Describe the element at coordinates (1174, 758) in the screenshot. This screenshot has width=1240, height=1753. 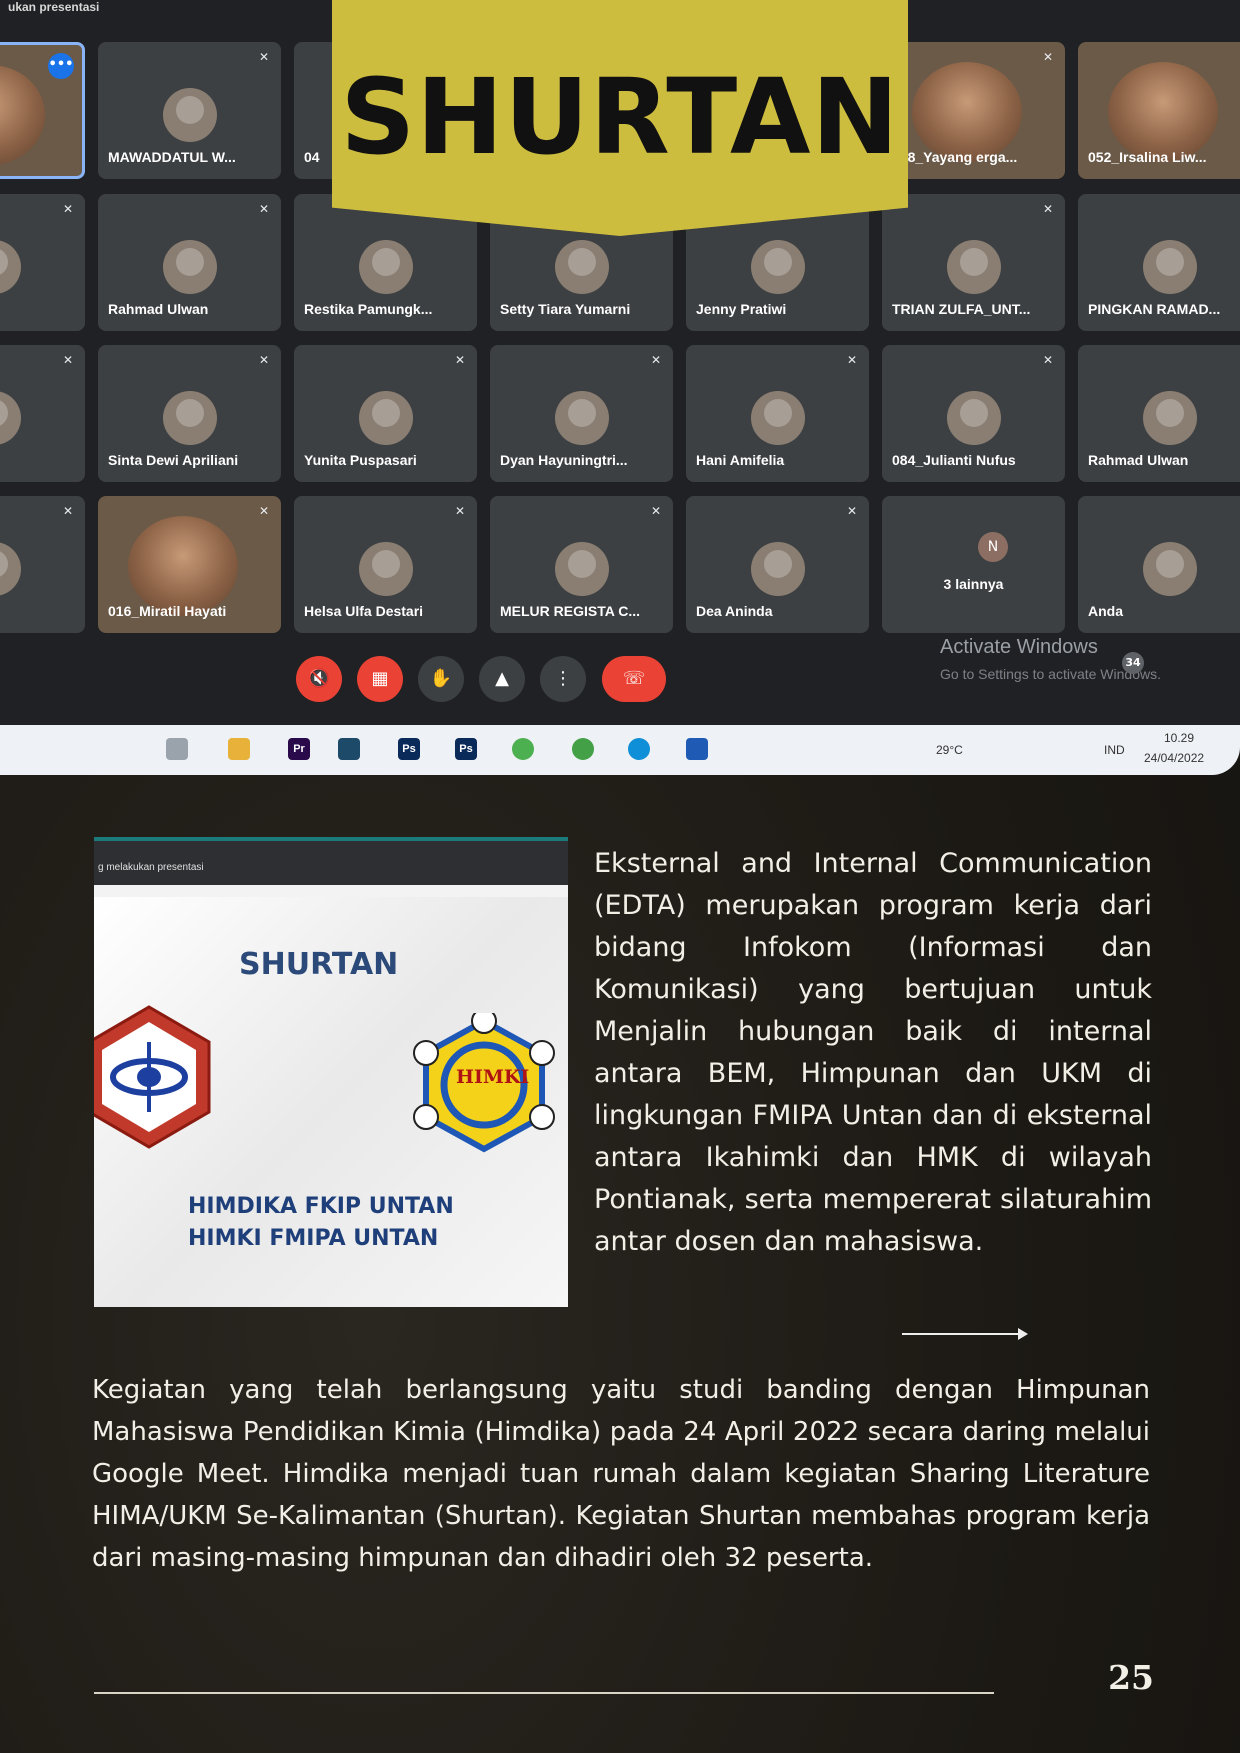
I see `clock-date: 24/04/2022` at that location.